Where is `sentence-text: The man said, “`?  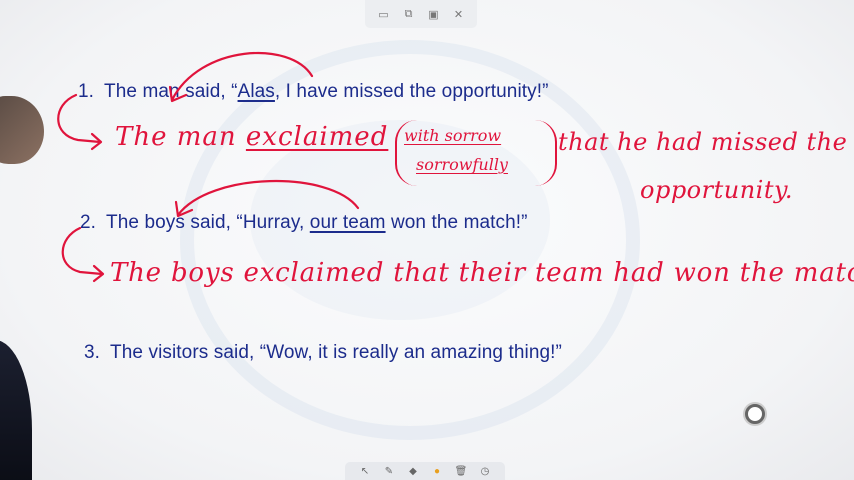
sentence-text: The man said, “ is located at coordinates (171, 91).